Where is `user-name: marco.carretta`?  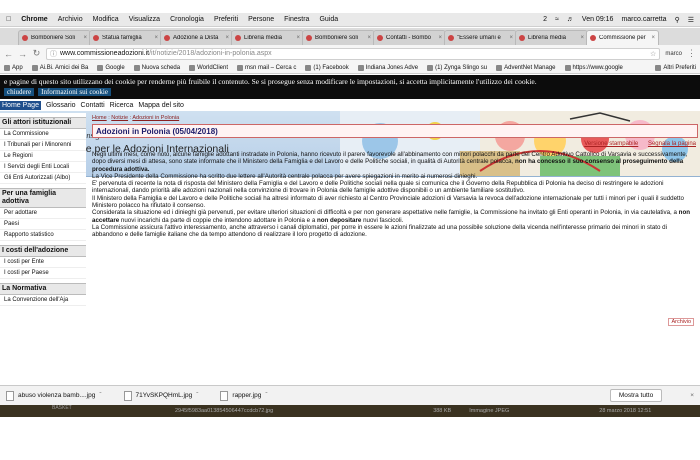 user-name: marco.carretta is located at coordinates (643, 19).